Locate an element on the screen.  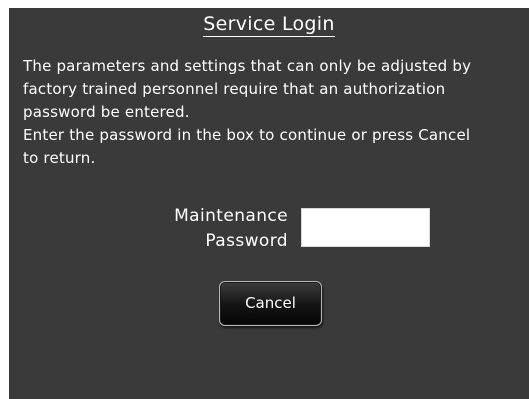
message-line: to return. is located at coordinates (59, 158).